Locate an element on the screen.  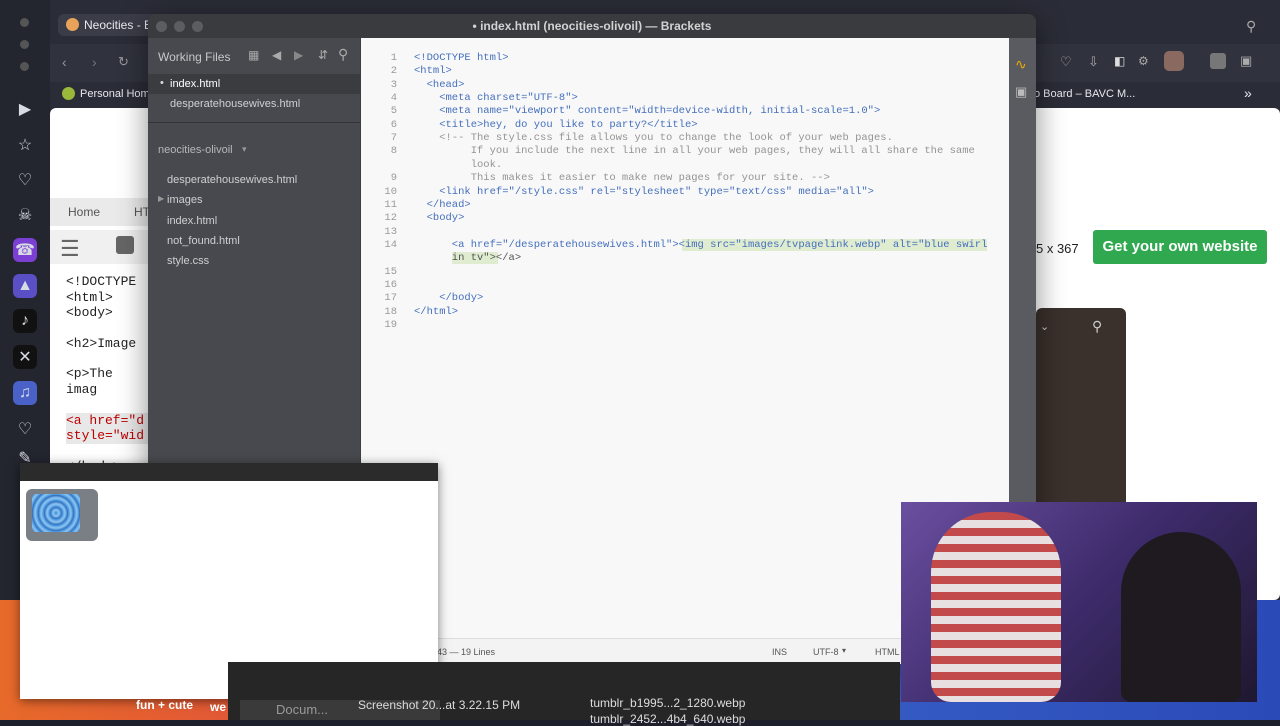
star-icon: ☆ is located at coordinates (25, 145).